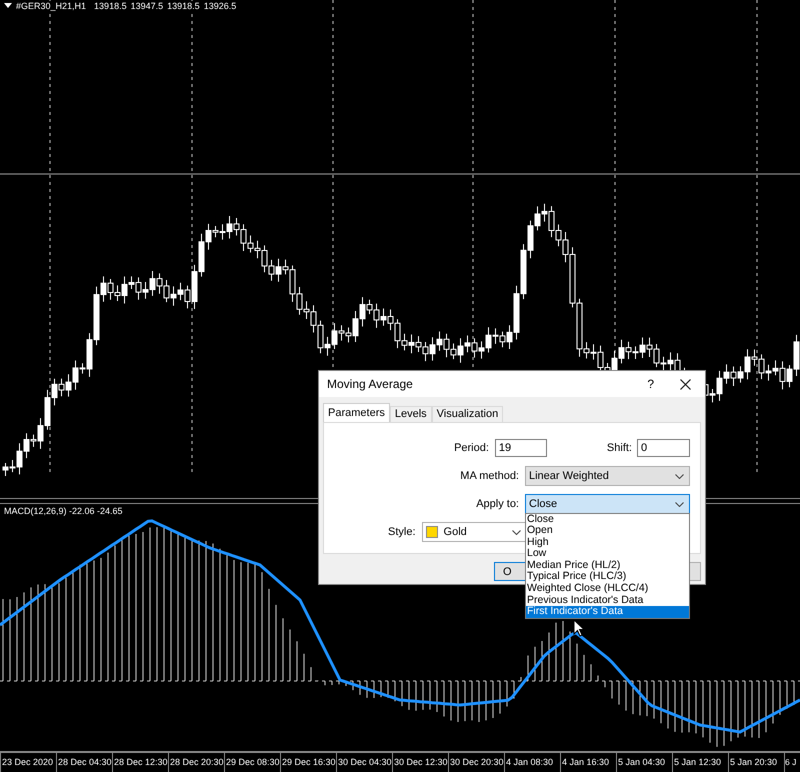 The height and width of the screenshot is (772, 800). Describe the element at coordinates (607, 476) in the screenshot. I see `ma-method-select: Linear Weighted` at that location.